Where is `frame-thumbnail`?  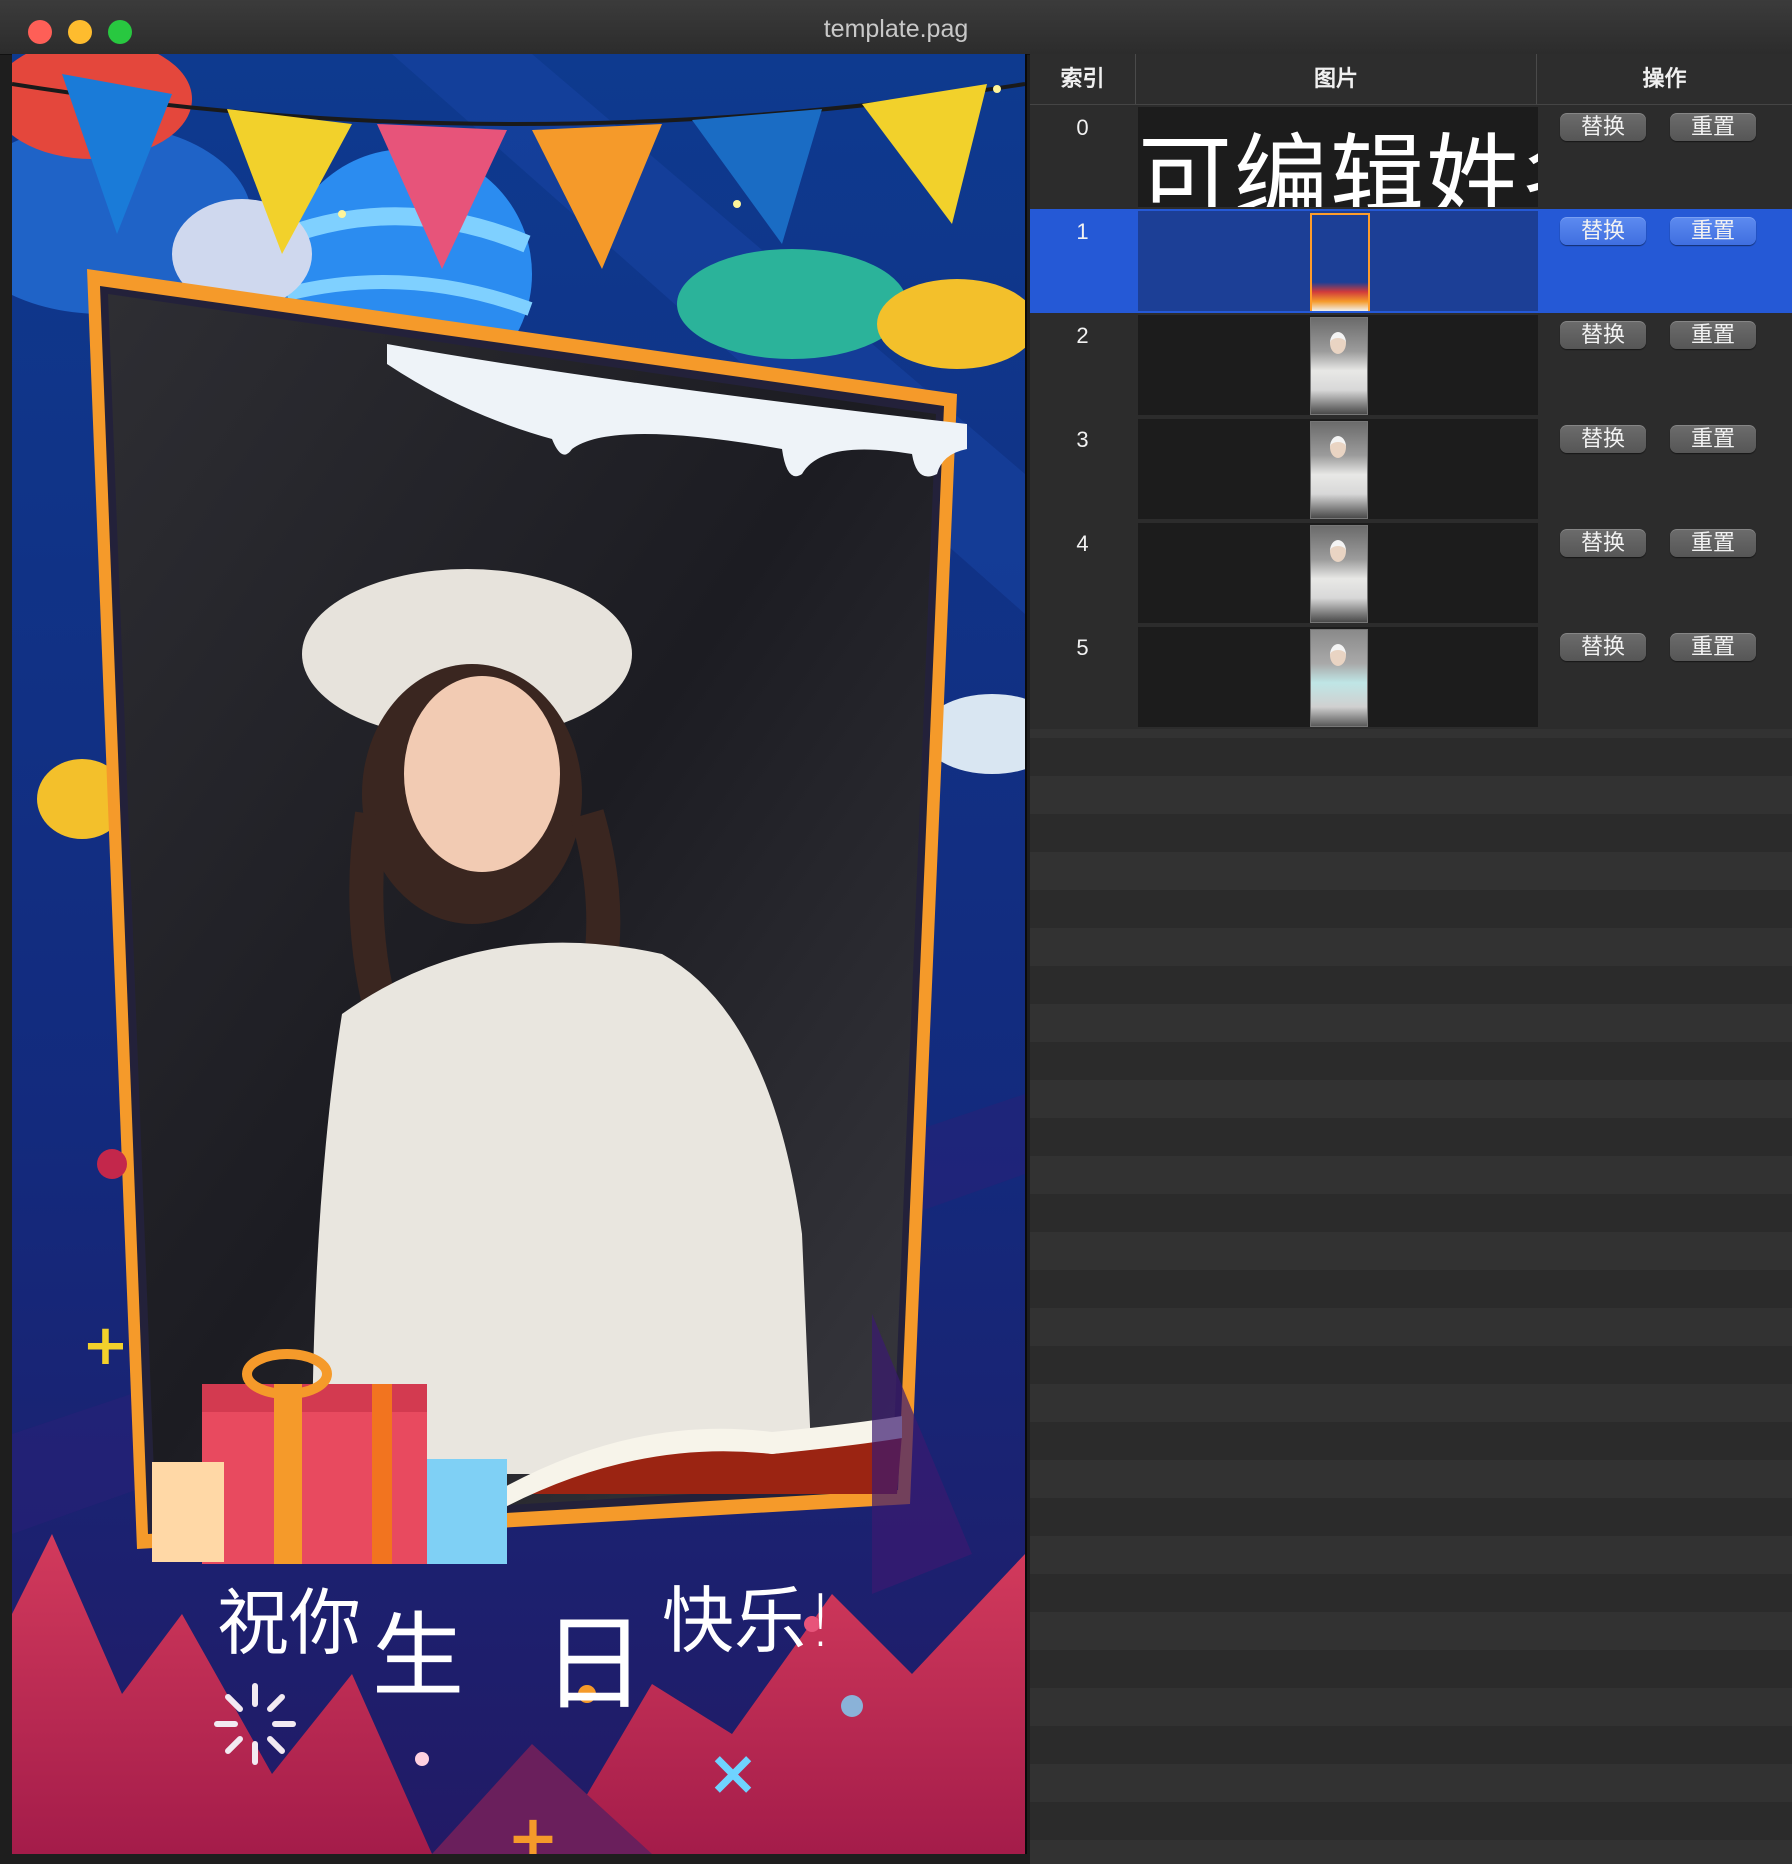
frame-thumbnail is located at coordinates (1340, 262).